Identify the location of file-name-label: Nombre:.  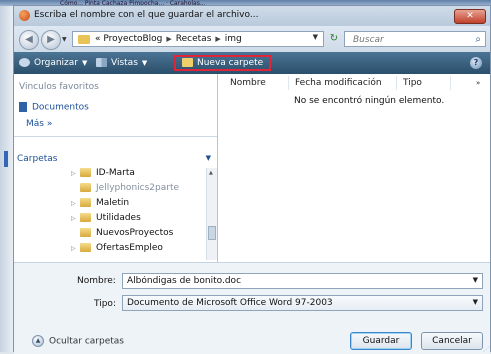
(96, 281).